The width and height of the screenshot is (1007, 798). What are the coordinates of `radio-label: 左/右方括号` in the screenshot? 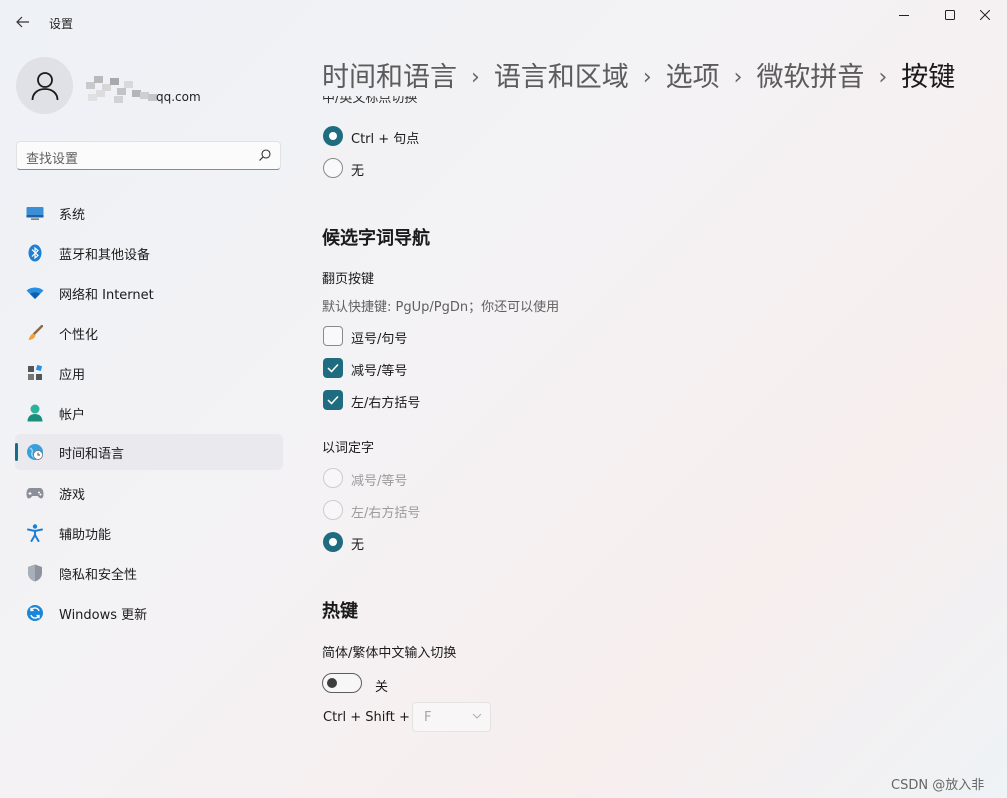 It's located at (386, 513).